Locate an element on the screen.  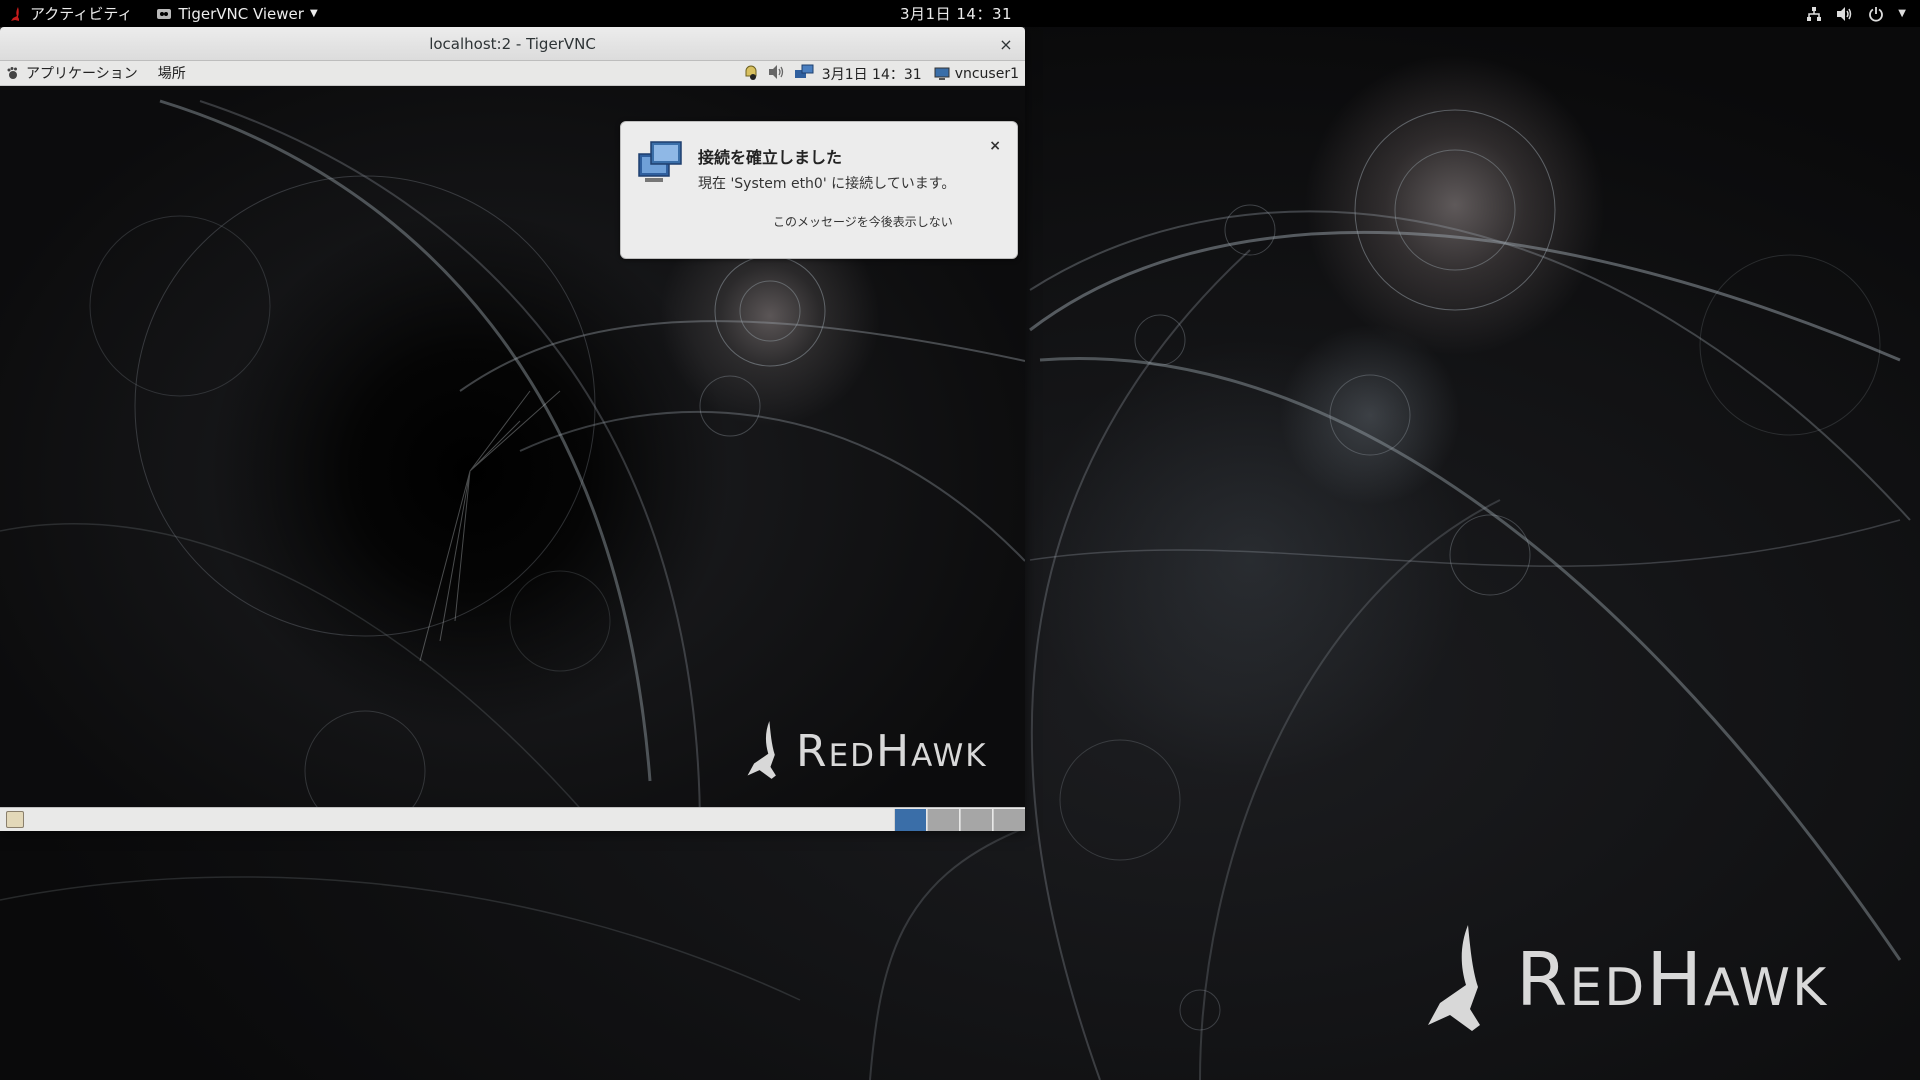
notification-title: 接続を確立しました is located at coordinates (770, 157).